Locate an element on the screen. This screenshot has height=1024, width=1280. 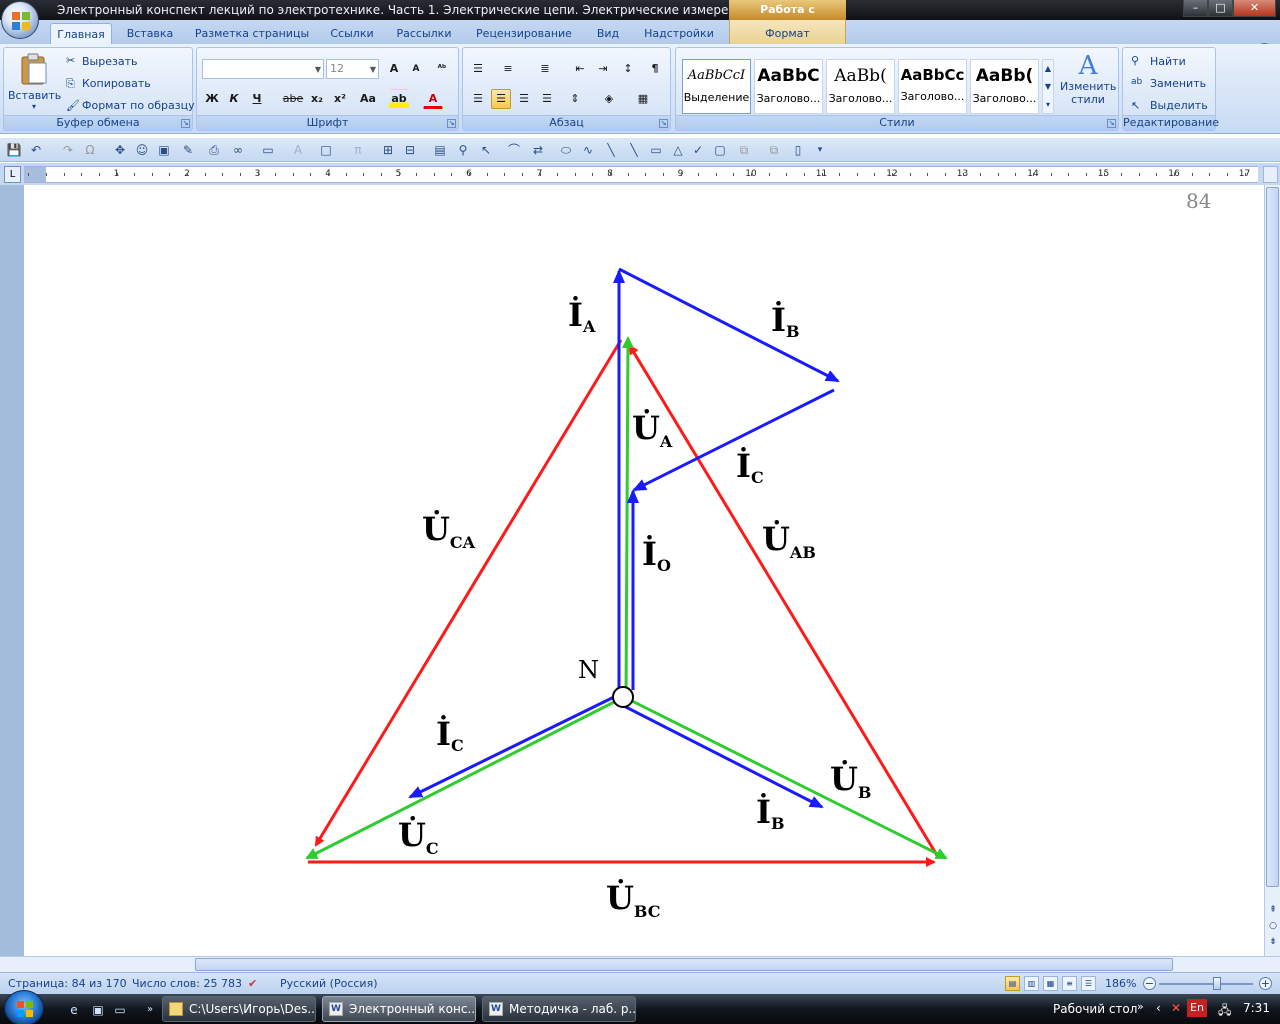
close-button: ✕ is located at coordinates (1254, 8).